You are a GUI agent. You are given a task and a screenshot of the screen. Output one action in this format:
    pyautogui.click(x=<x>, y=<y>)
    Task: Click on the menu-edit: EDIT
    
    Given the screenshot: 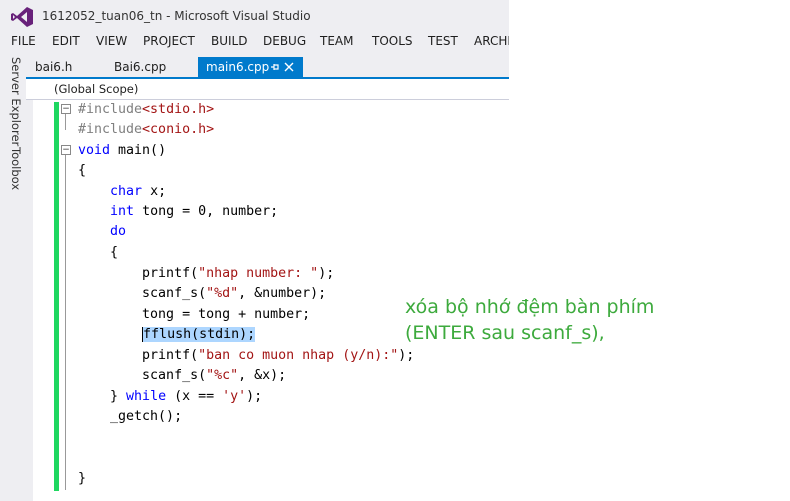 What is the action you would take?
    pyautogui.click(x=66, y=41)
    